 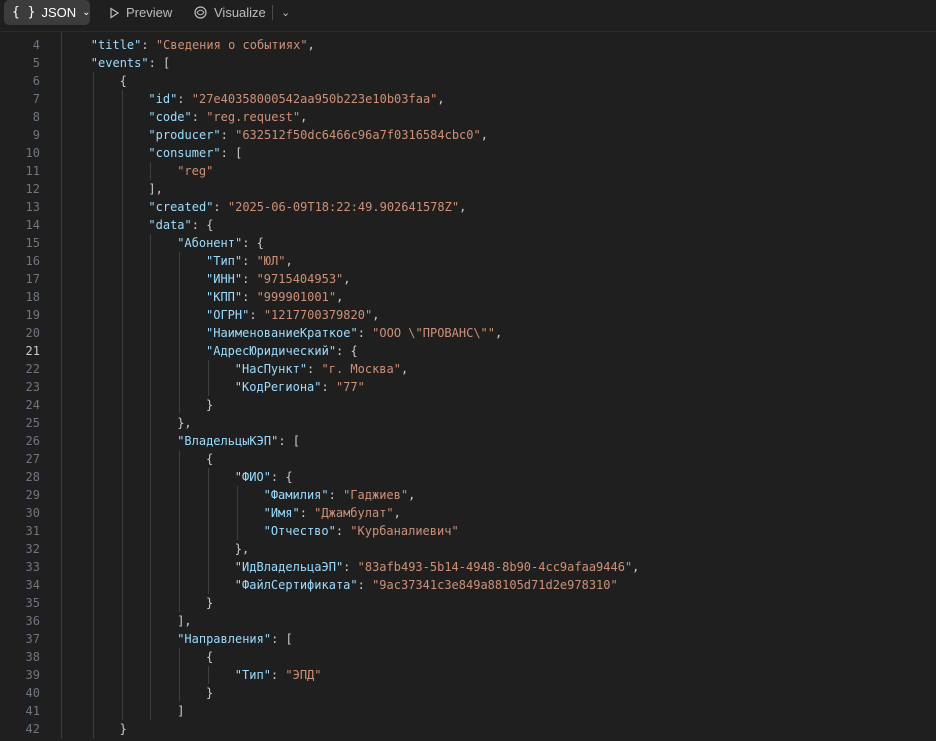 What do you see at coordinates (468, 63) in the screenshot?
I see `code-line: 5 "events": [` at bounding box center [468, 63].